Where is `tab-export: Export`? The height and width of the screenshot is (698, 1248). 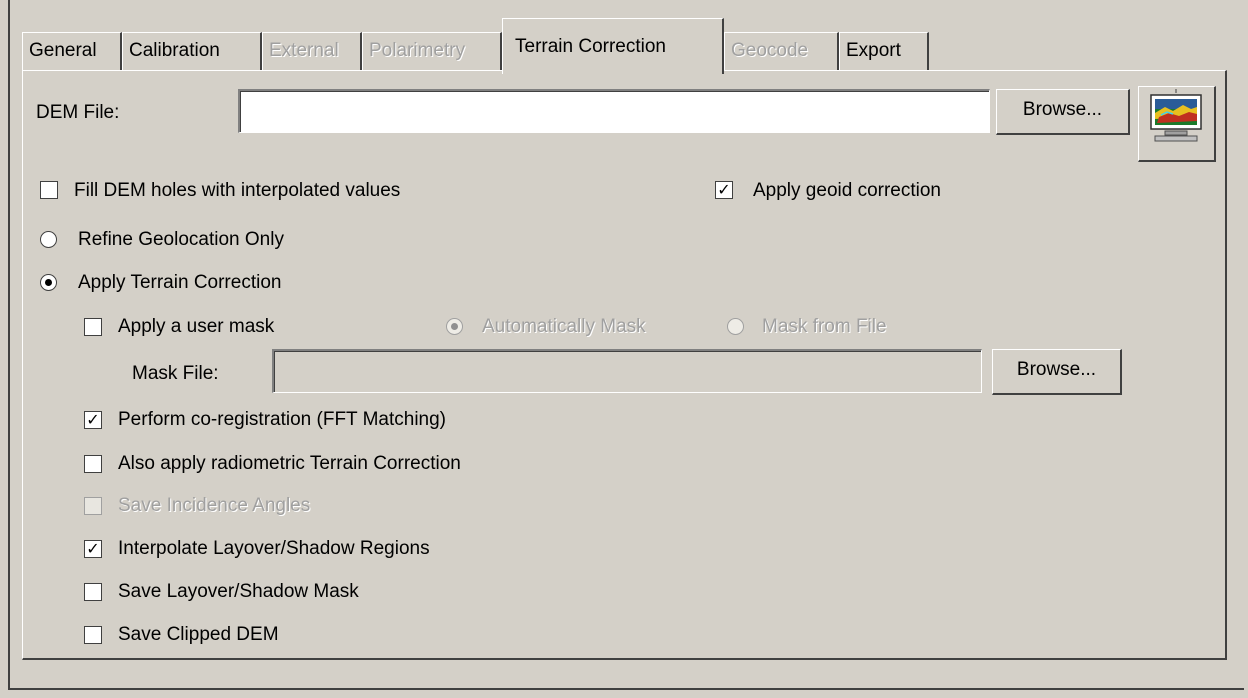
tab-export: Export is located at coordinates (884, 51).